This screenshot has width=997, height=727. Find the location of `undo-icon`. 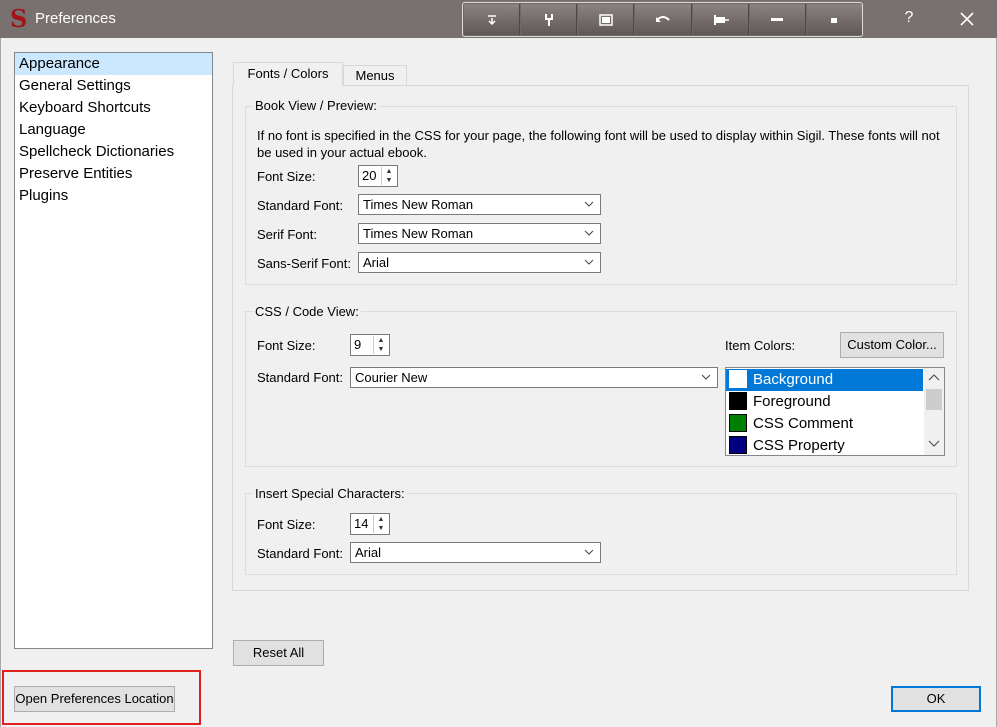

undo-icon is located at coordinates (663, 19).